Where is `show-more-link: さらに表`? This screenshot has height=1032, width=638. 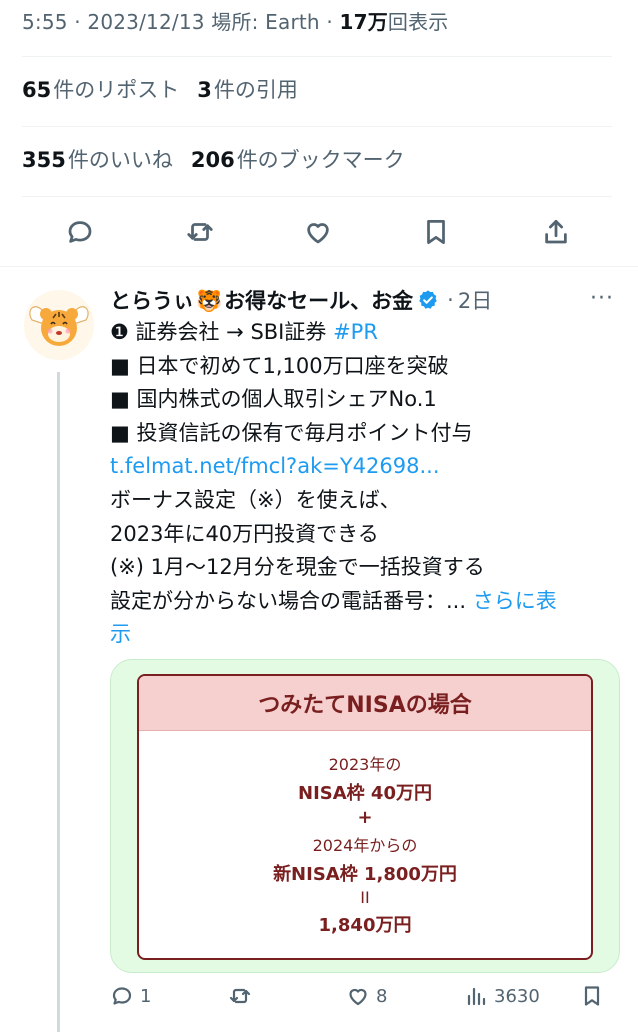 show-more-link: さらに表 is located at coordinates (515, 601).